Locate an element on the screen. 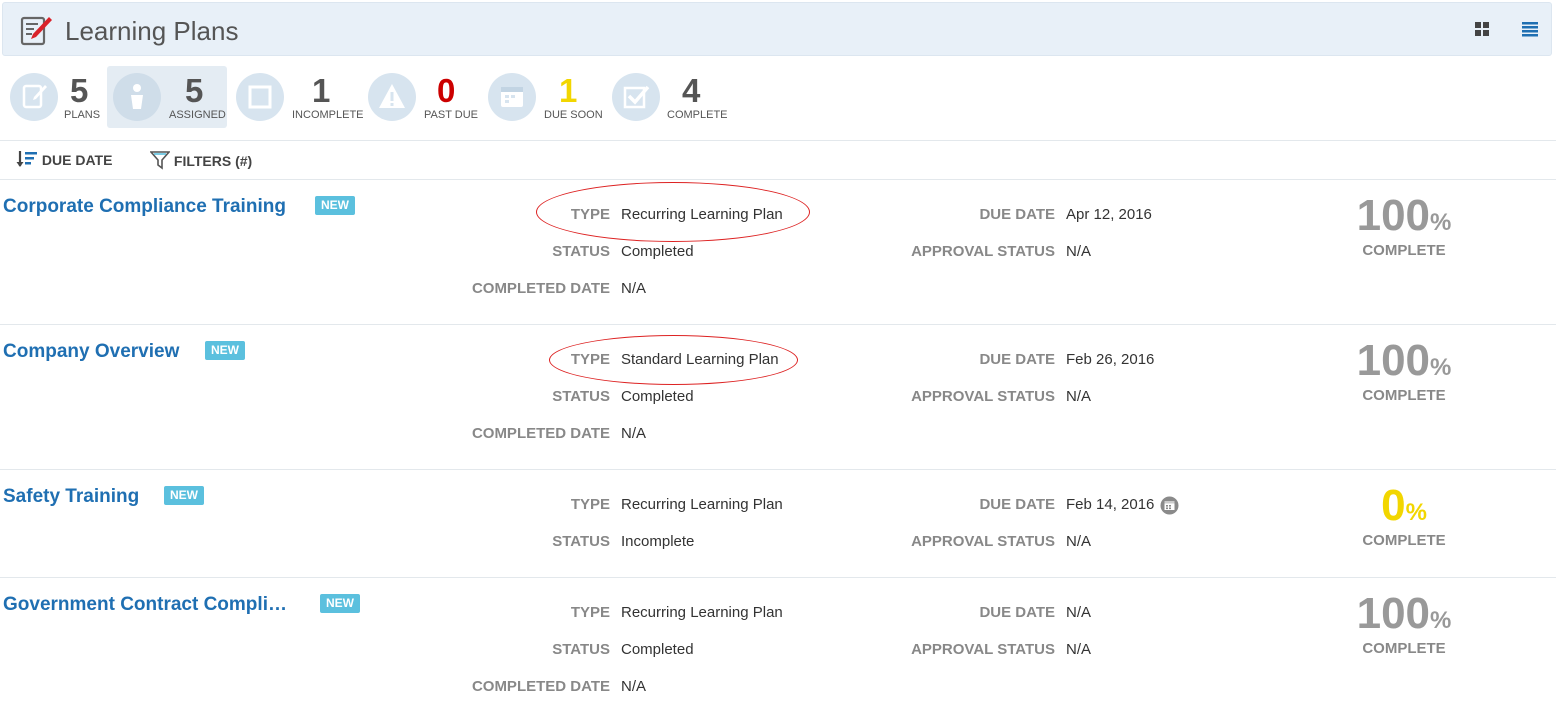  plan-title: Company Overview is located at coordinates (91, 352).